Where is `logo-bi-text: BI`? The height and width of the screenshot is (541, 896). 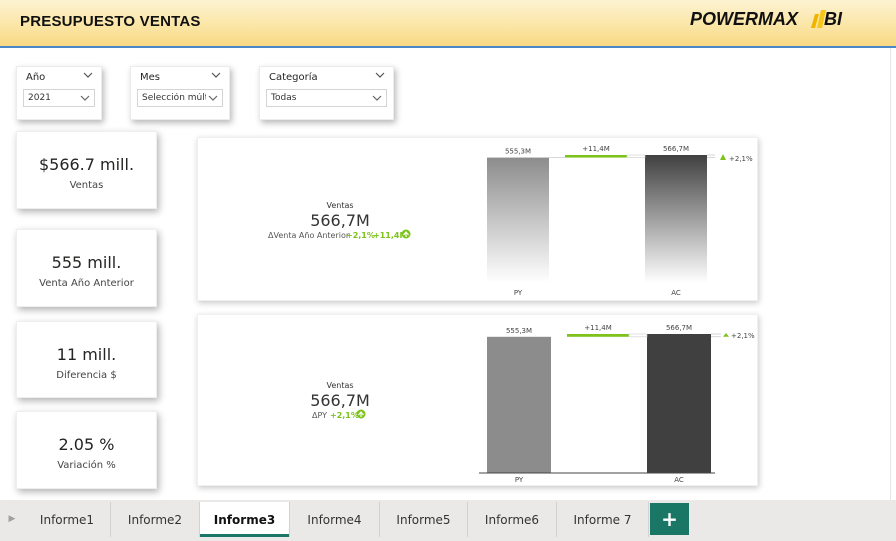
logo-bi-text: BI is located at coordinates (833, 19).